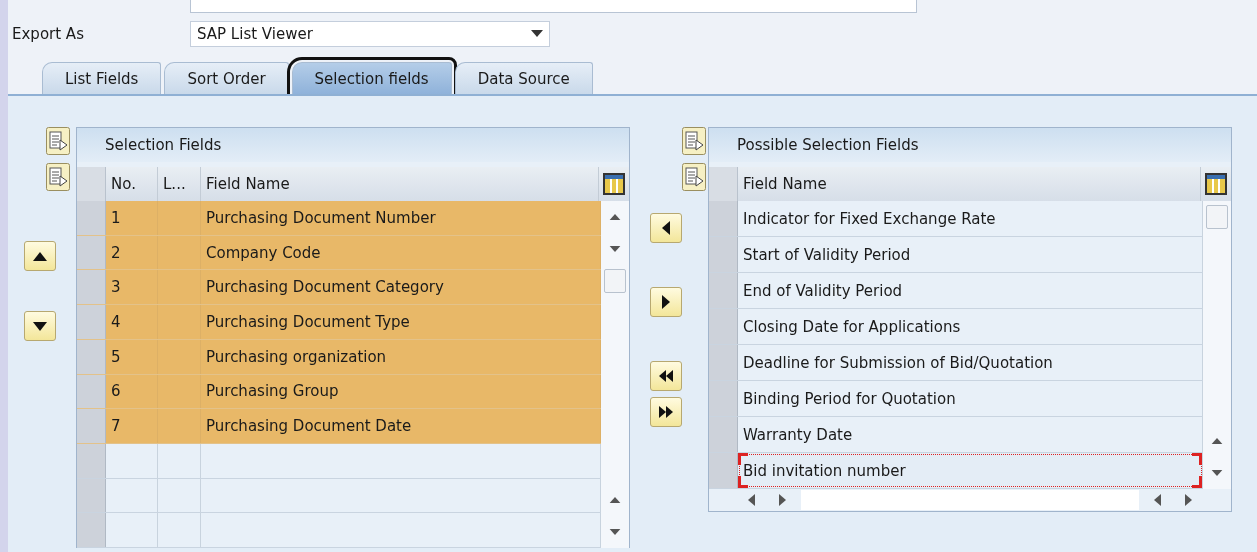 The image size is (1257, 552). Describe the element at coordinates (132, 391) in the screenshot. I see `table-cell: 6` at that location.